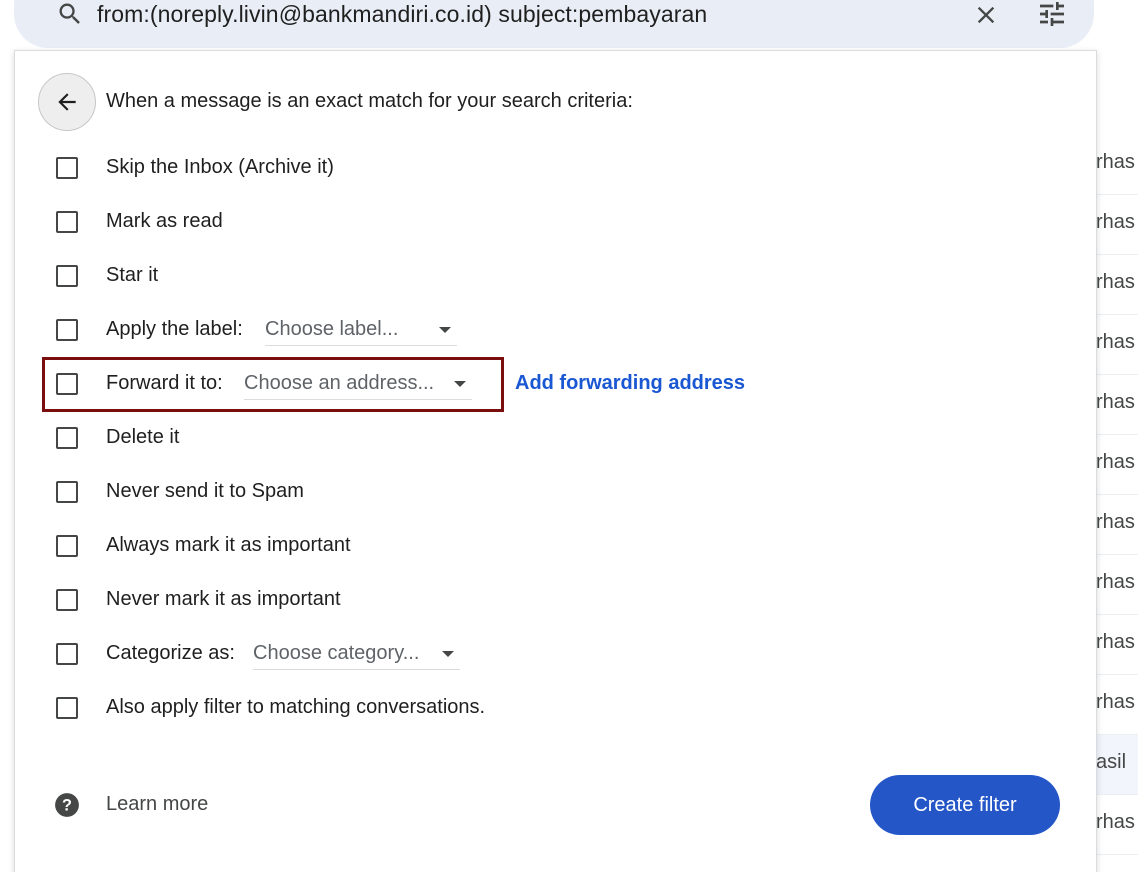  I want to click on also-apply-checkbox, so click(67, 708).